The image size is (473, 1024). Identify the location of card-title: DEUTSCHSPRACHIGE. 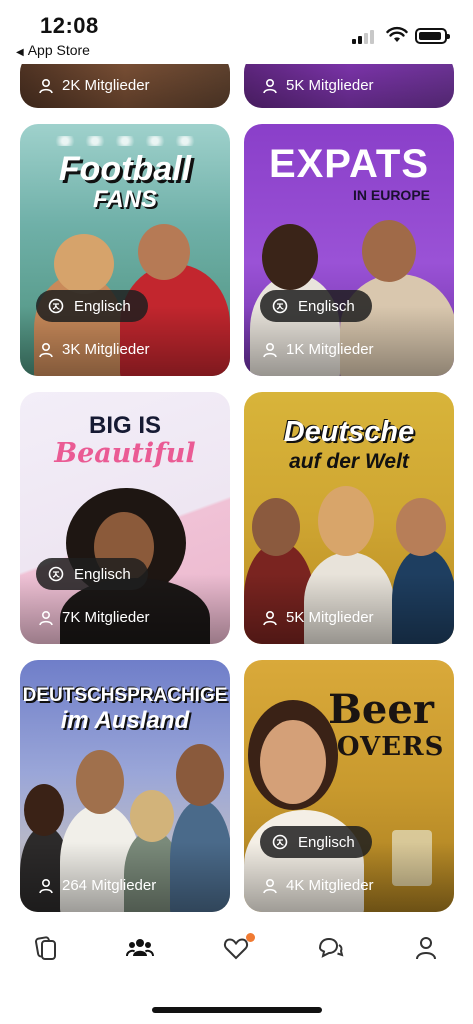
(125, 695).